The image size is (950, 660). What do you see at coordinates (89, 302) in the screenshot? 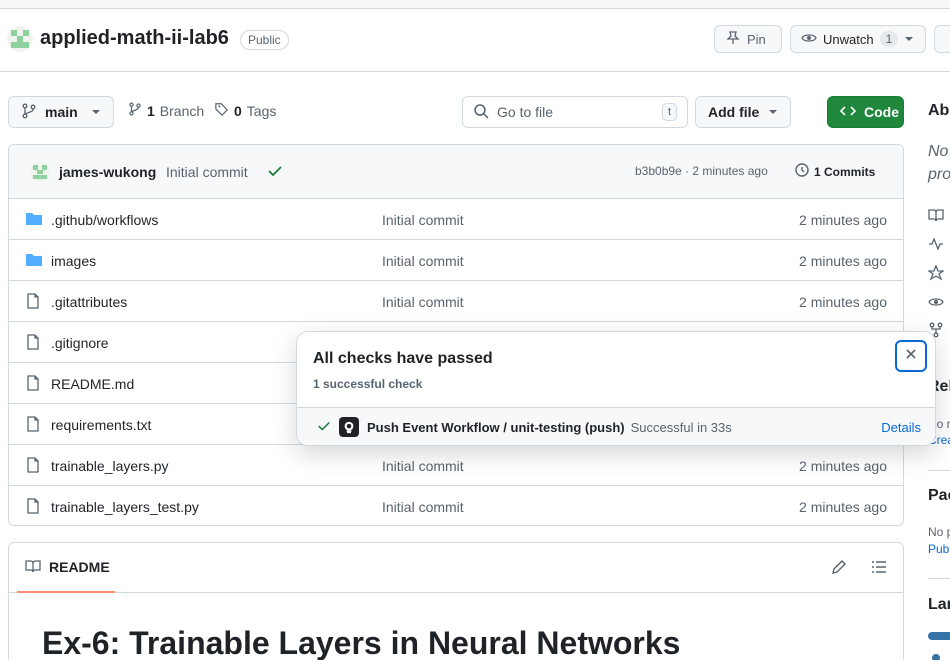
I see `file-name: .gitattributes` at bounding box center [89, 302].